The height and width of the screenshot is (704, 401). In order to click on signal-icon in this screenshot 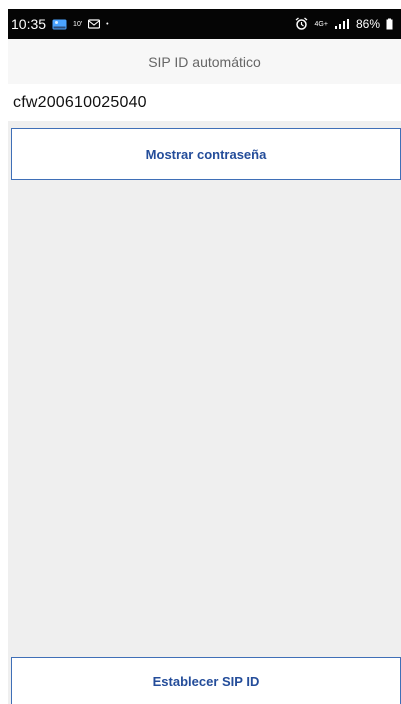, I will do `click(342, 24)`.